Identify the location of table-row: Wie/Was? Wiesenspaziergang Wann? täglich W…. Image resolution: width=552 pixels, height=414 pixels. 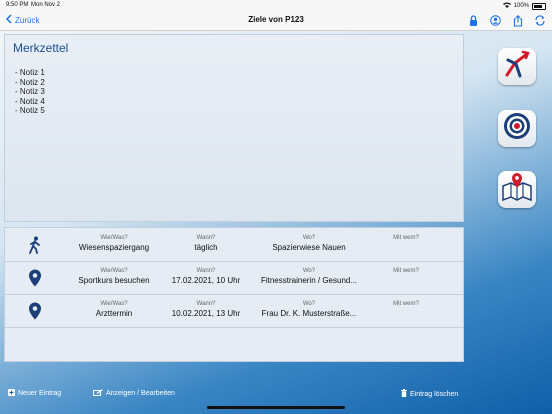
(234, 245).